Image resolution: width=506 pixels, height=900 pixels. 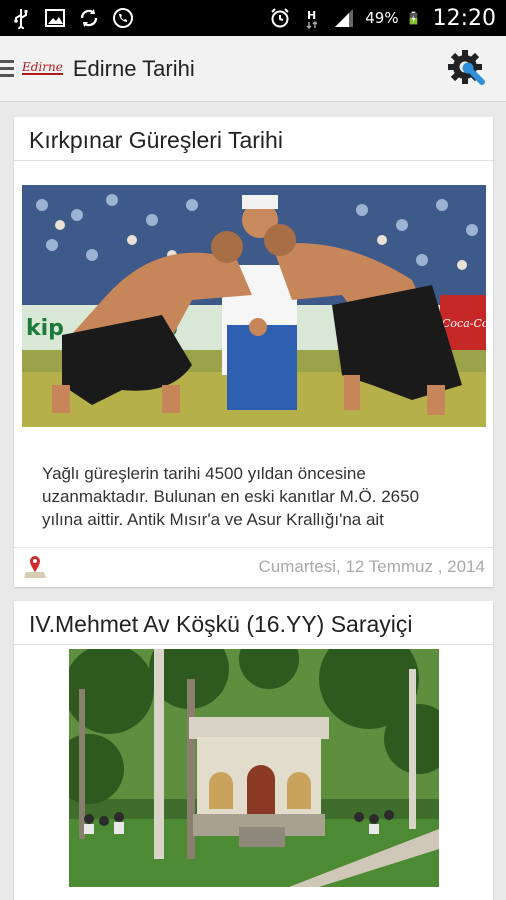 I want to click on image-icon, so click(x=55, y=18).